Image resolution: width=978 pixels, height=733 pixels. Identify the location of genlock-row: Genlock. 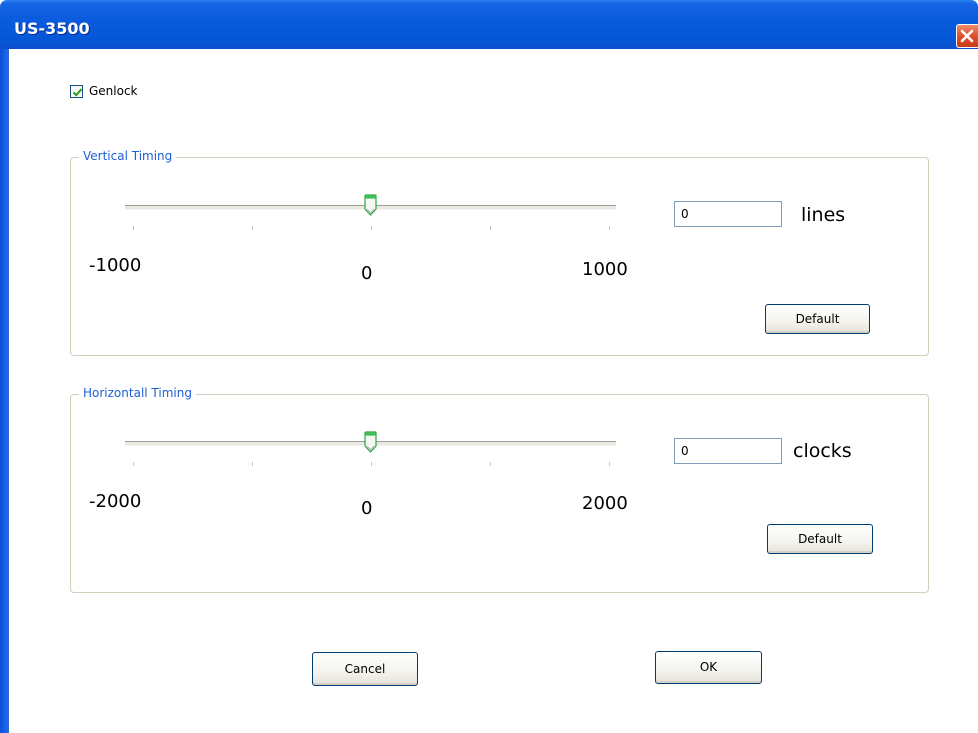
(104, 91).